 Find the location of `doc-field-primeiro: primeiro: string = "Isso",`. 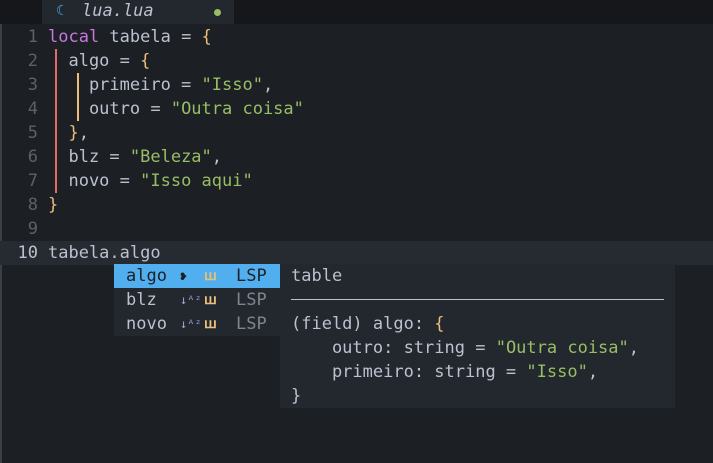

doc-field-primeiro: primeiro: string = "Isso", is located at coordinates (444, 372).